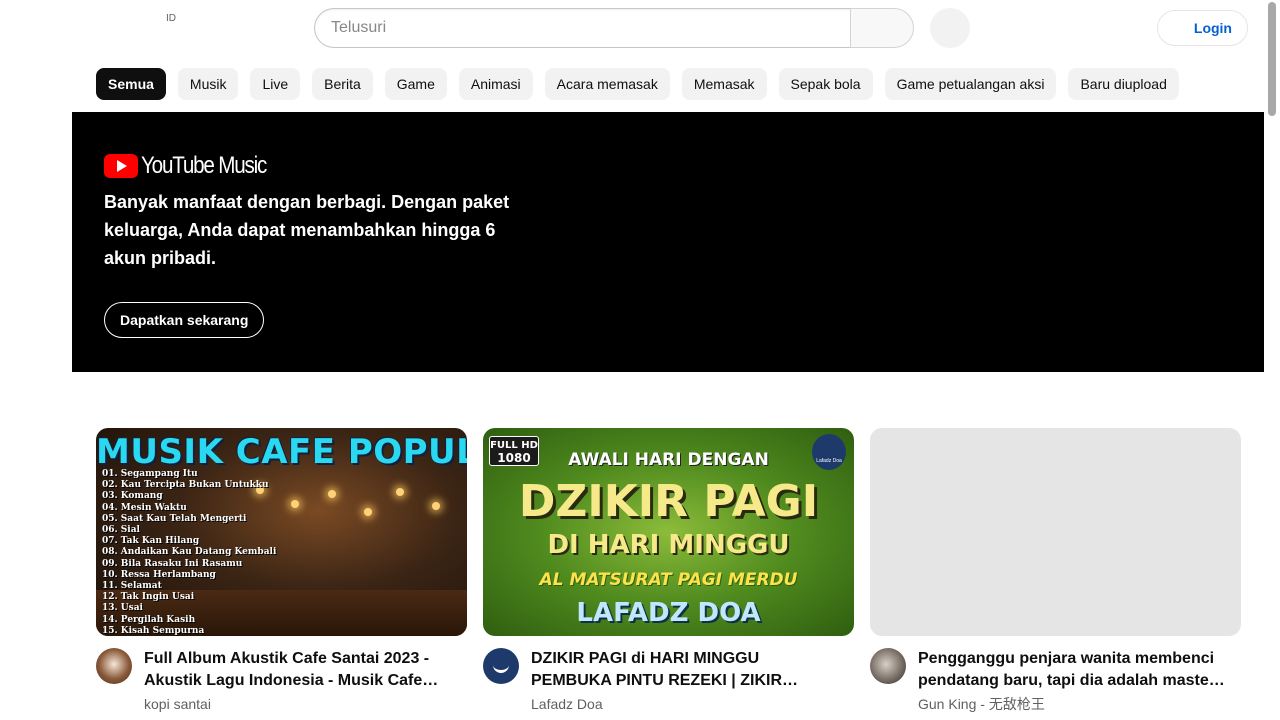 The width and height of the screenshot is (1280, 720). Describe the element at coordinates (132, 586) in the screenshot. I see `track-item: 11. Selamat` at that location.